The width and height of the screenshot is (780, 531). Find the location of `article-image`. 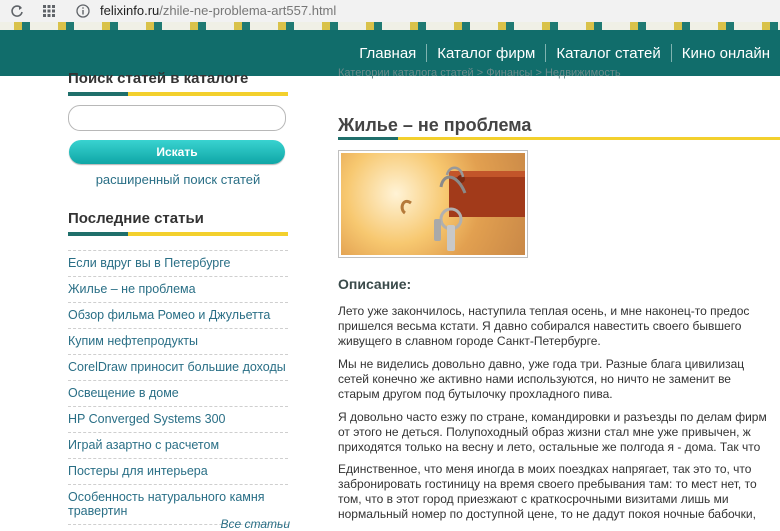

article-image is located at coordinates (433, 204).